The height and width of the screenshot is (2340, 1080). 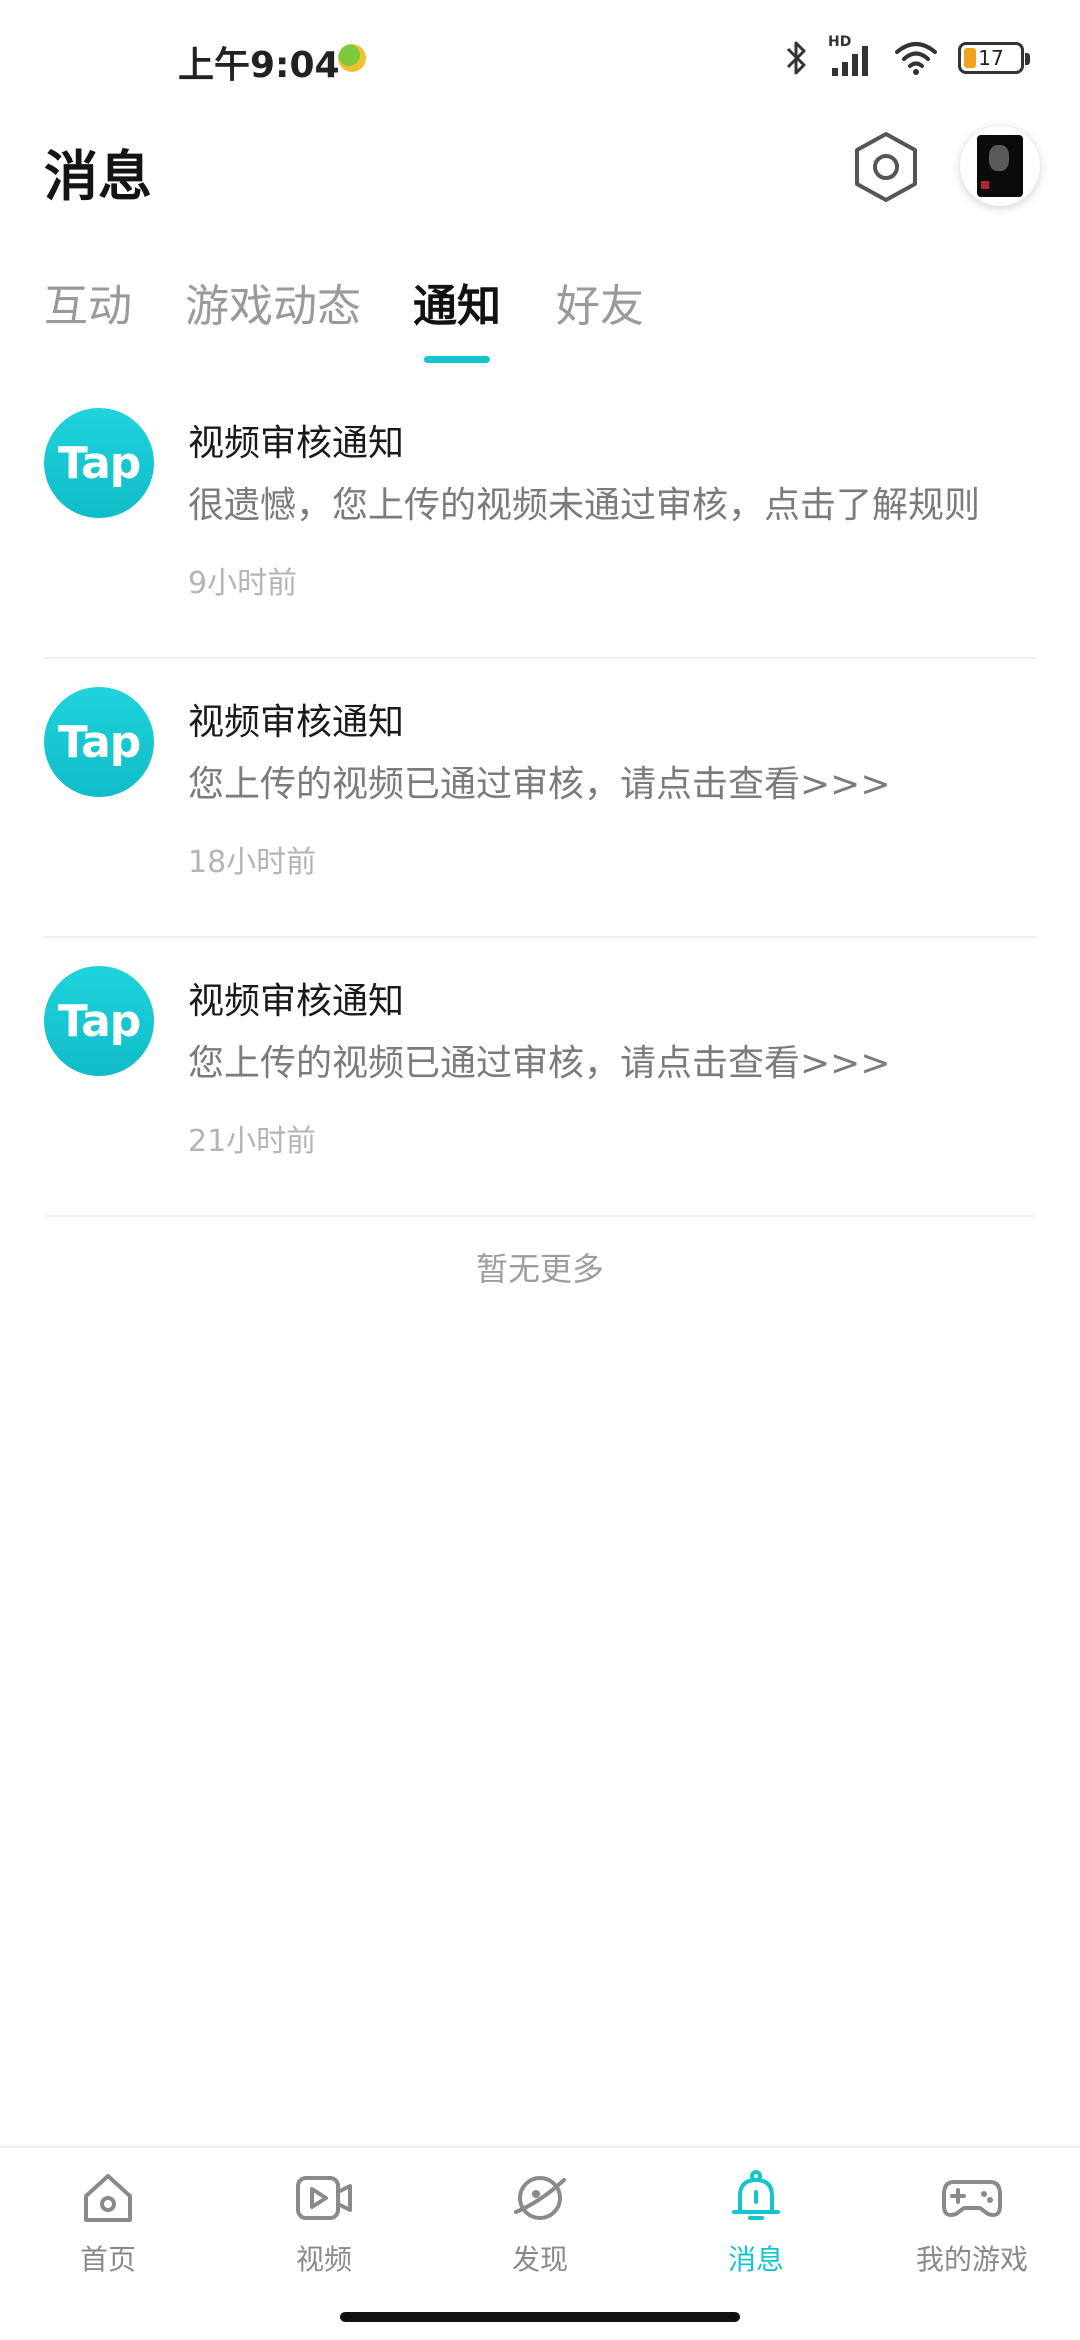 I want to click on tab-friends: 好友, so click(x=600, y=302).